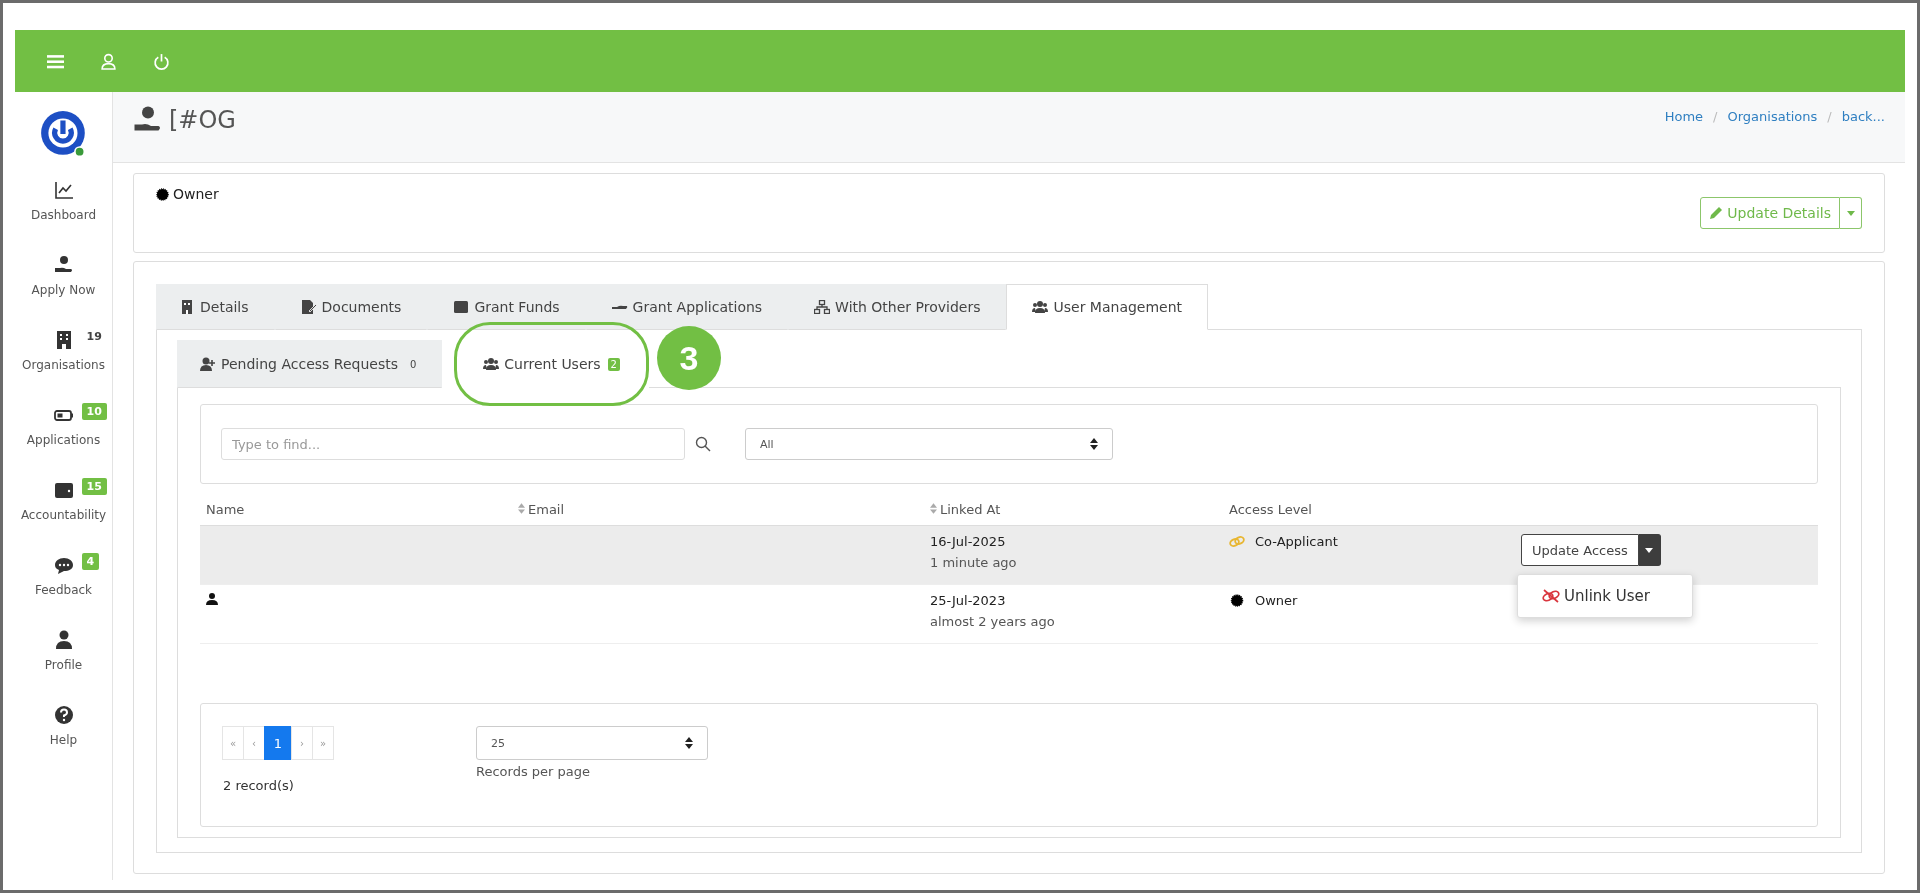  I want to click on menu-icon, so click(55, 61).